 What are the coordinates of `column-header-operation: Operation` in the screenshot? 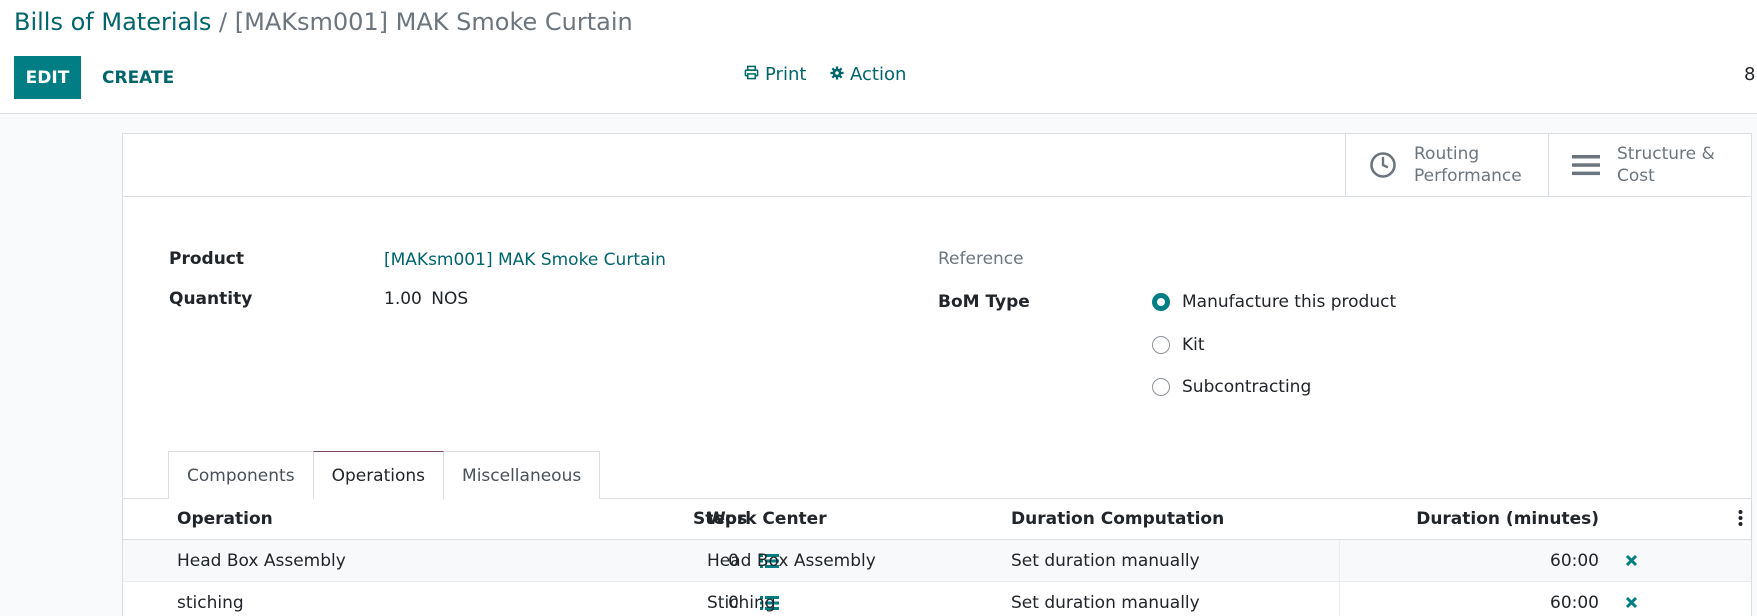 It's located at (225, 519).